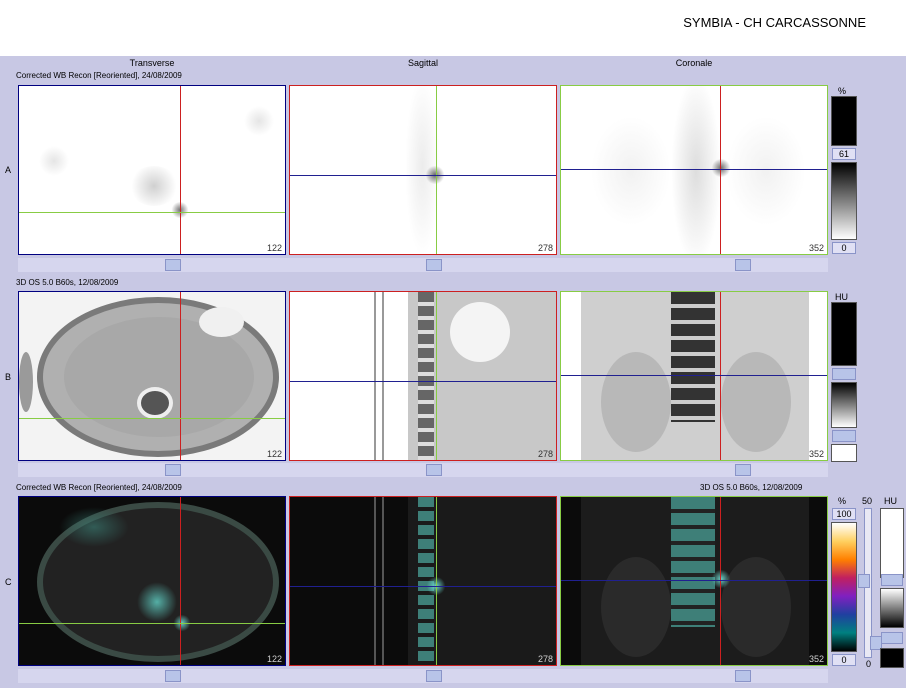  I want to click on ct-scale-top, so click(844, 334).